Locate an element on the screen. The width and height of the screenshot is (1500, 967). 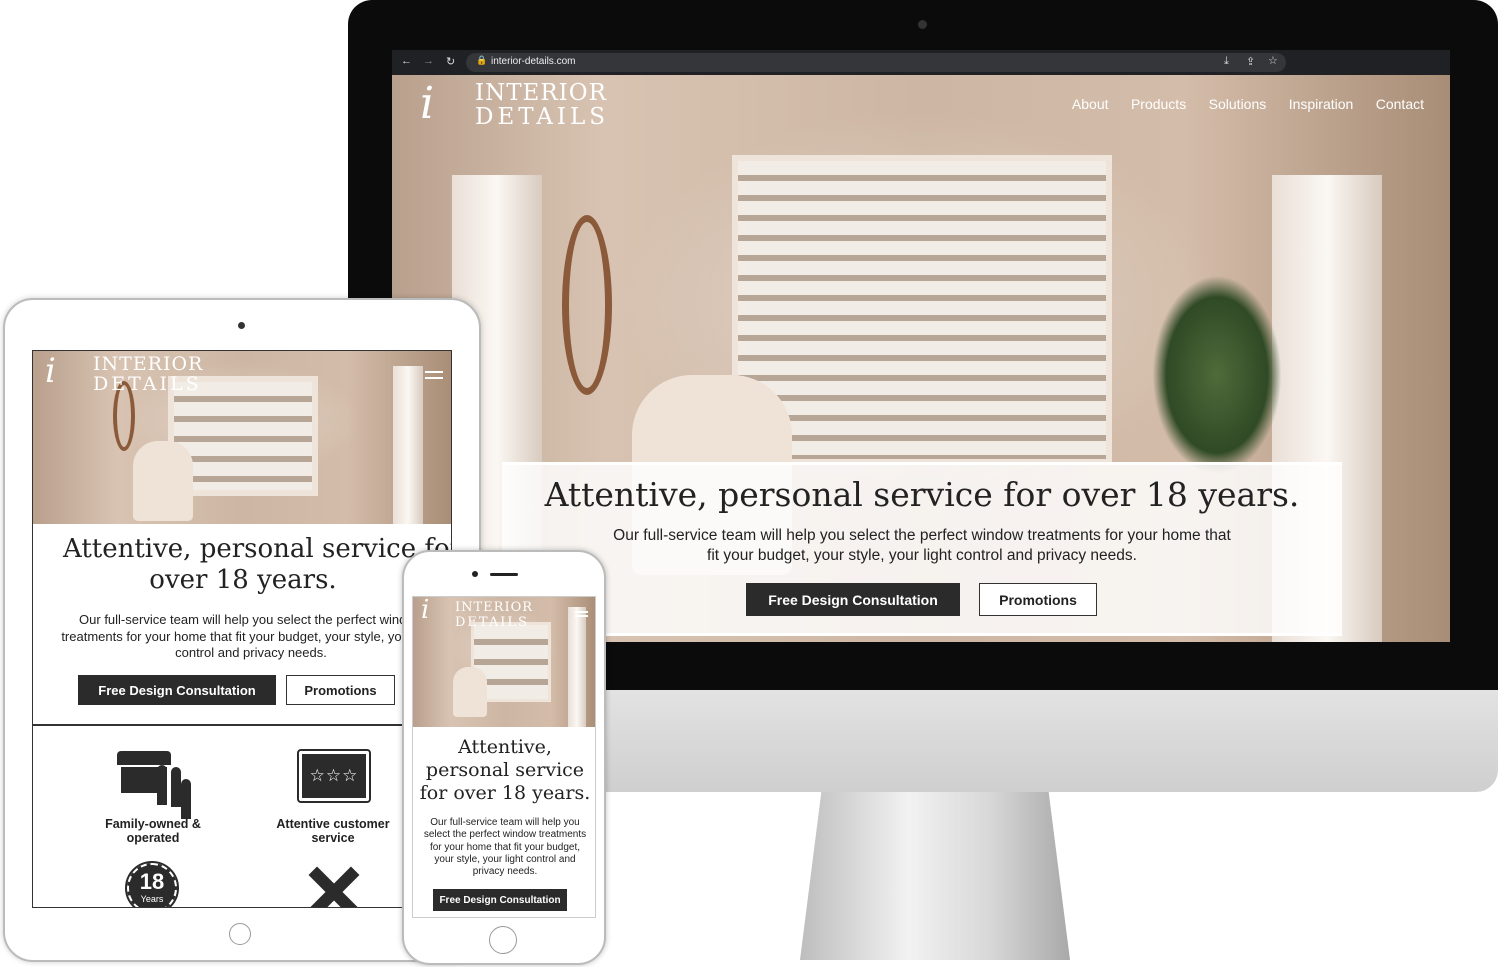
divider is located at coordinates (242, 725).